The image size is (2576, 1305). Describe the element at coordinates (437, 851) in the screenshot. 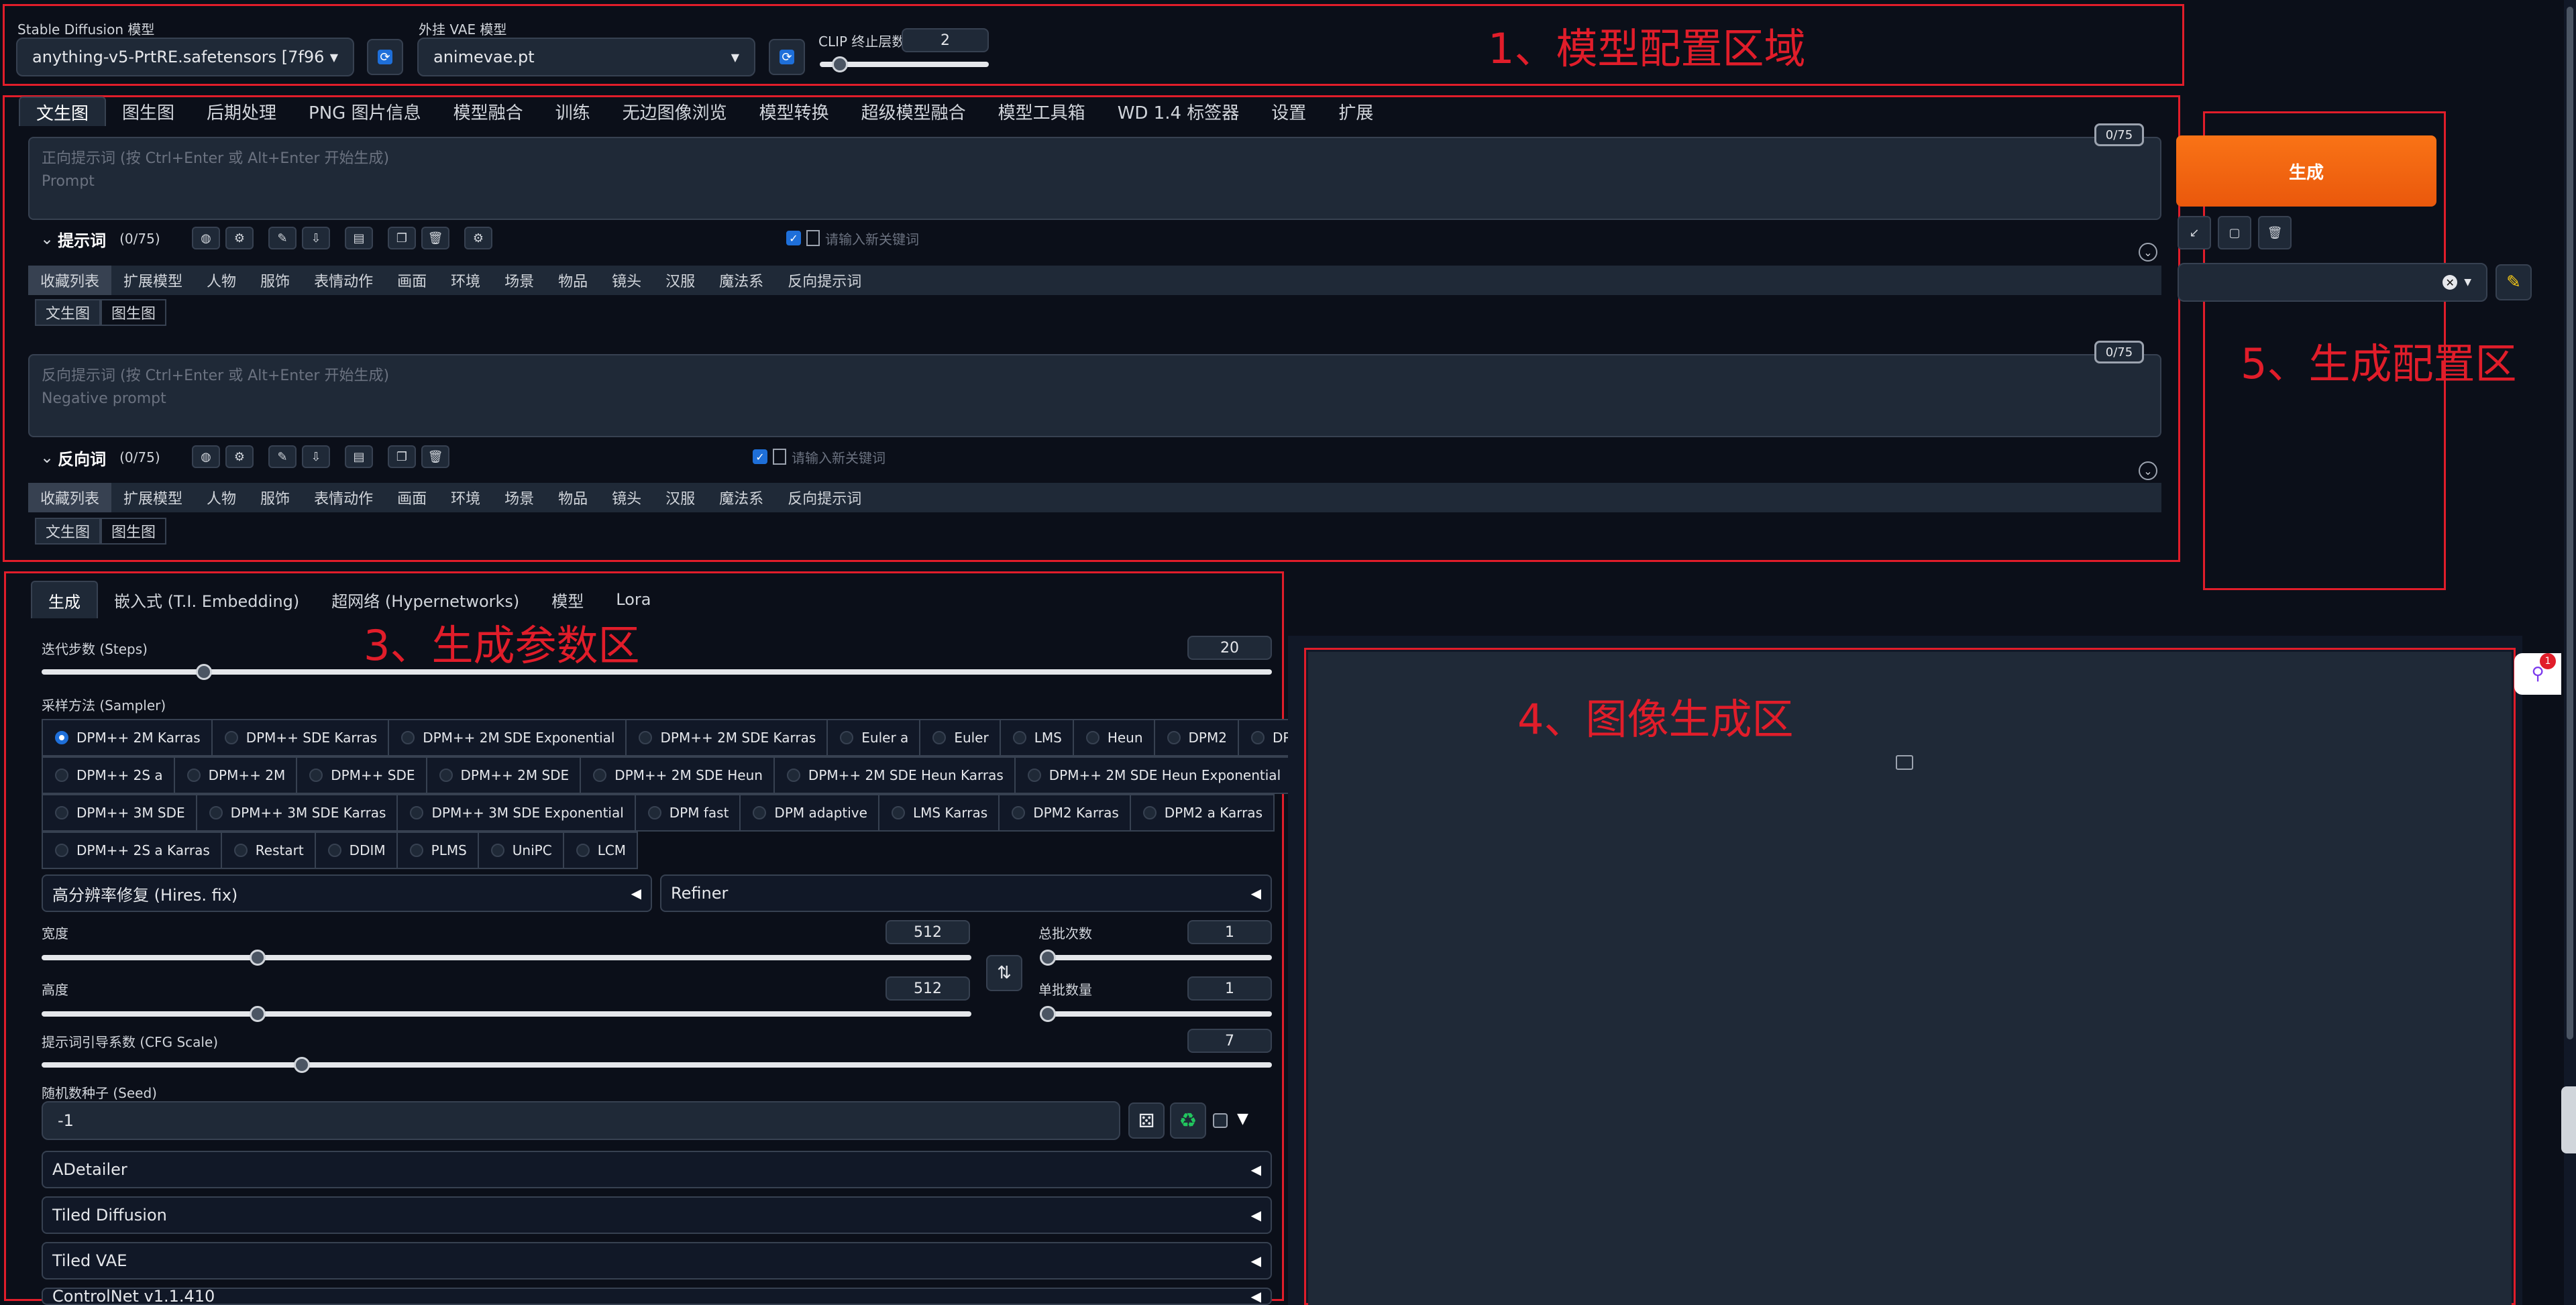

I see `sampler-option: PLMS` at that location.